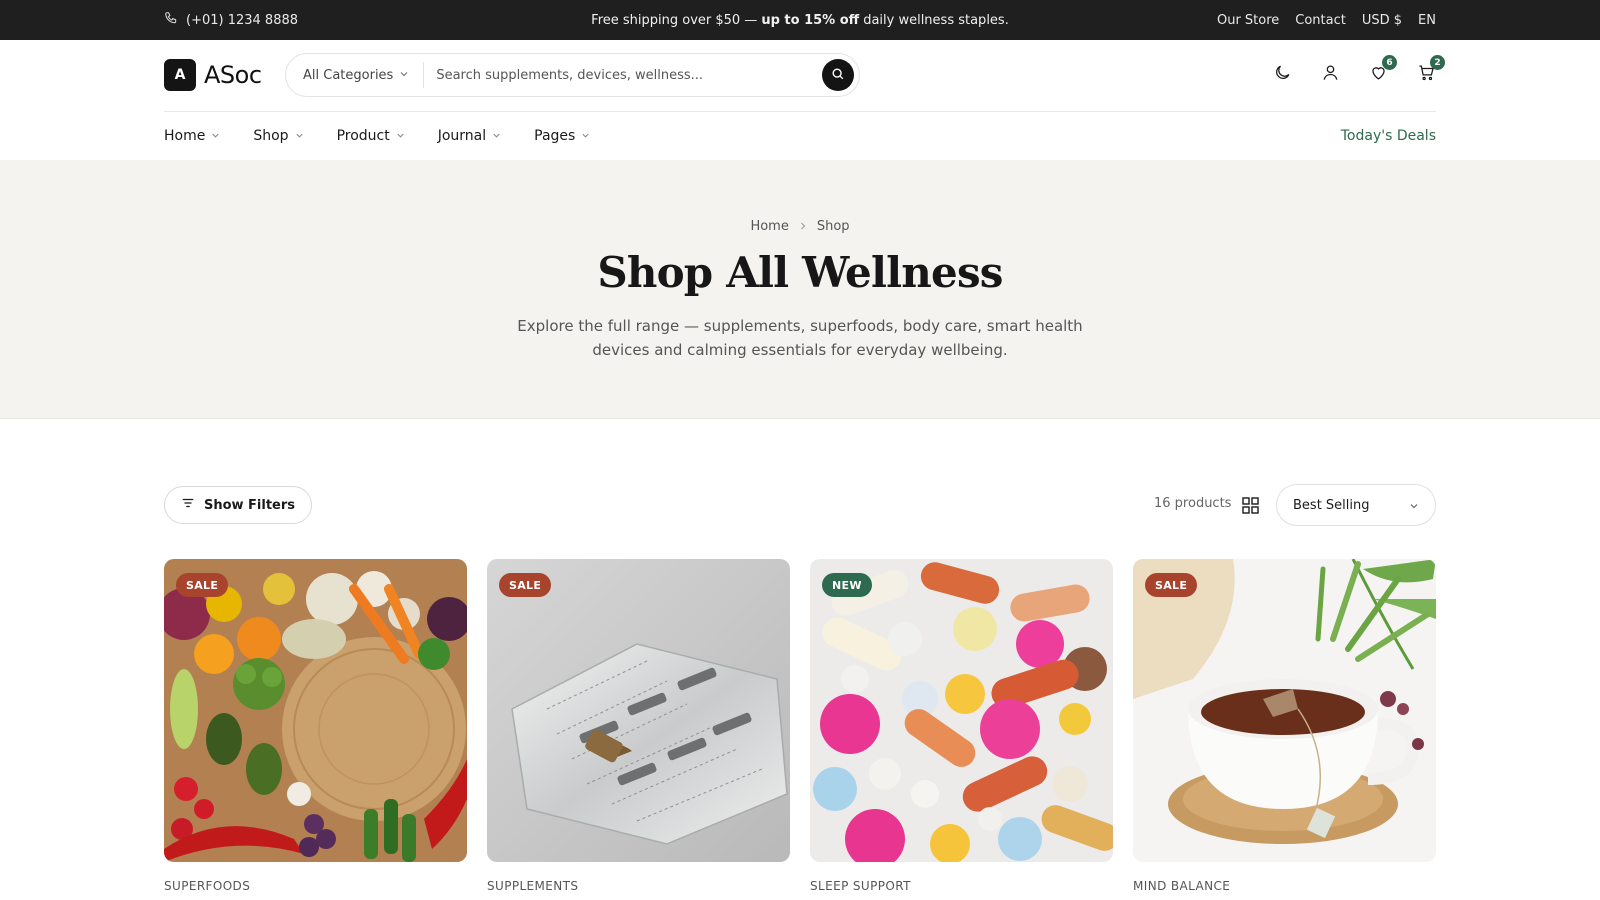 The width and height of the screenshot is (1600, 900). I want to click on chevron-right-icon, so click(803, 226).